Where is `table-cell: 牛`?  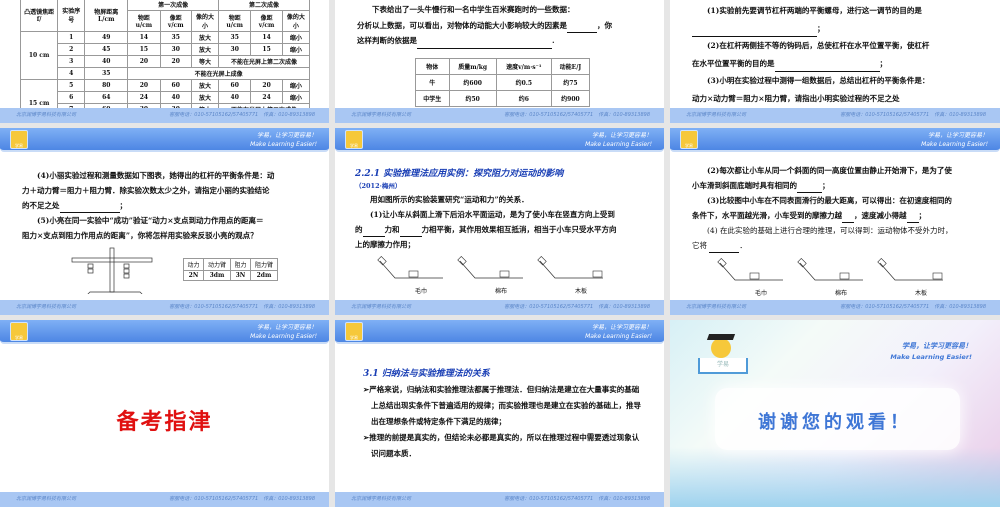
table-cell: 牛 is located at coordinates (432, 82).